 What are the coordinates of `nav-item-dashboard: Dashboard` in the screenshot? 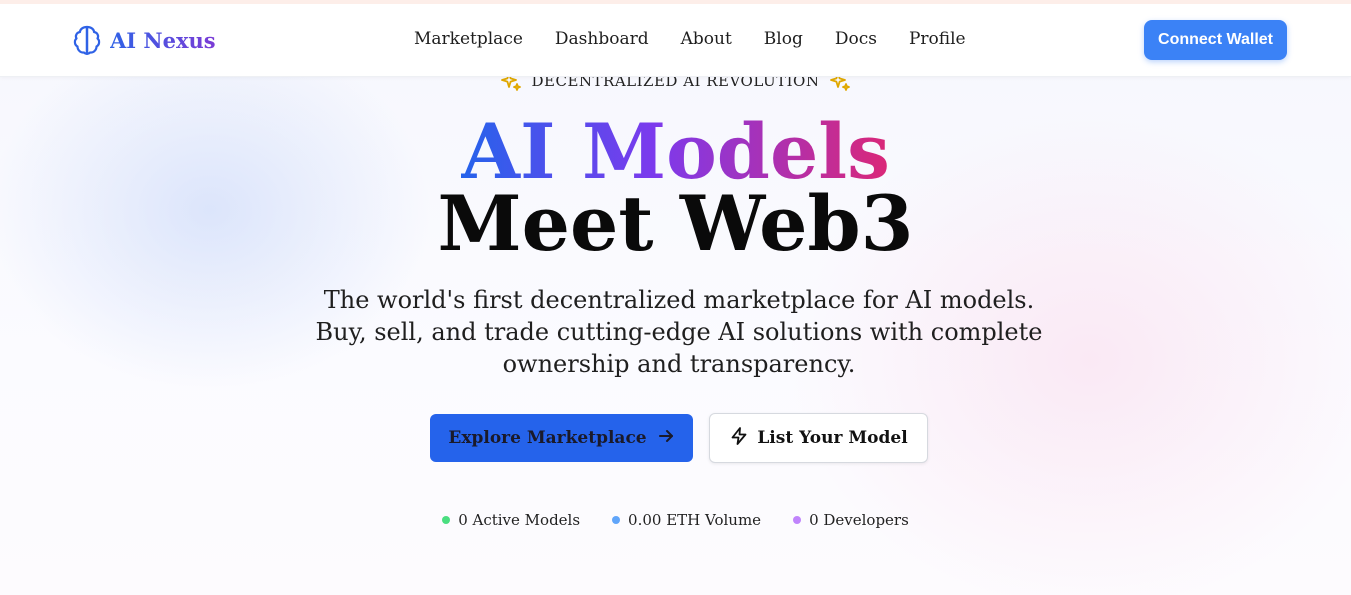 It's located at (602, 39).